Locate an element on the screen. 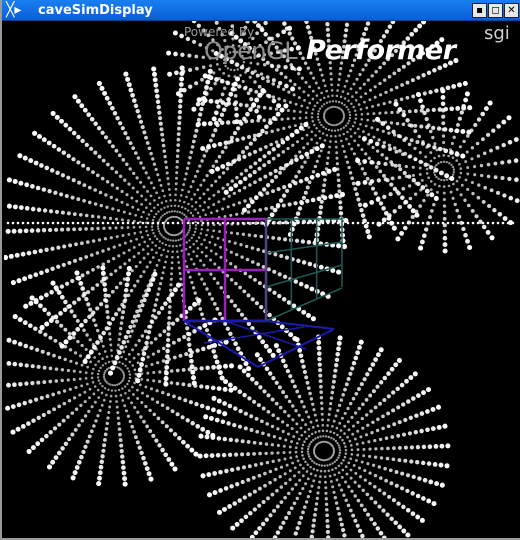 This screenshot has height=540, width=520. opengl-logo: OpenGL is located at coordinates (251, 51).